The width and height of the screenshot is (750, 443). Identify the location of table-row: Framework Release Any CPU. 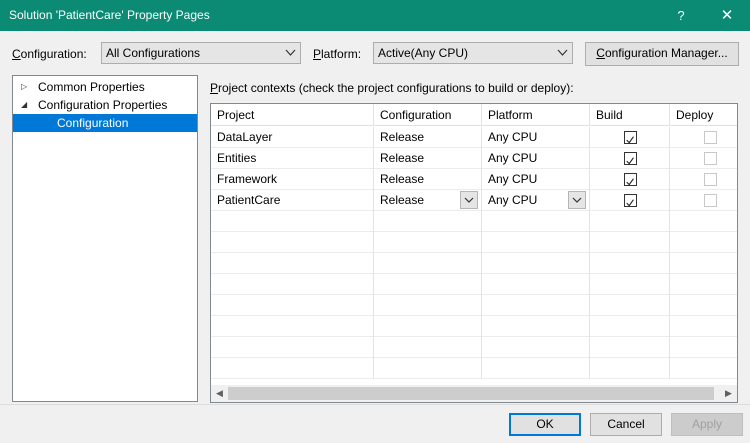
(474, 179).